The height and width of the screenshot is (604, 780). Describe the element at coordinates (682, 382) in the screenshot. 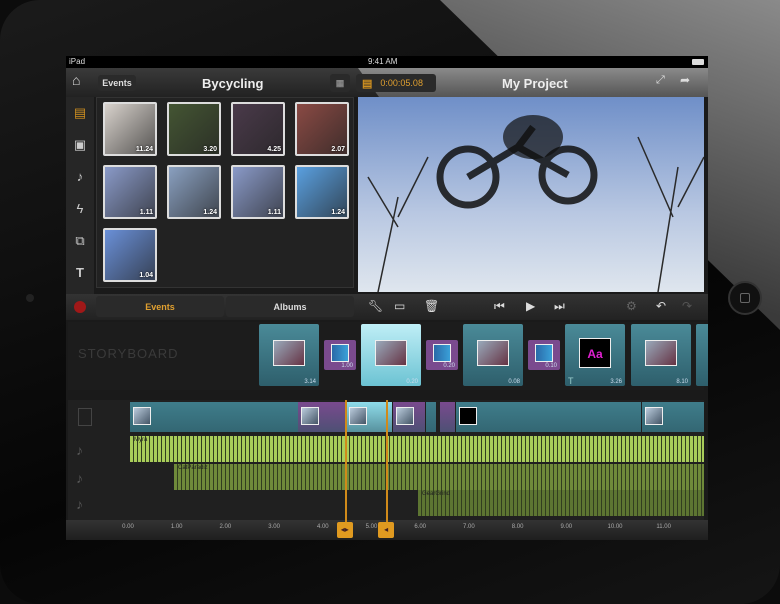

I see `item-duration: 8.10` at that location.